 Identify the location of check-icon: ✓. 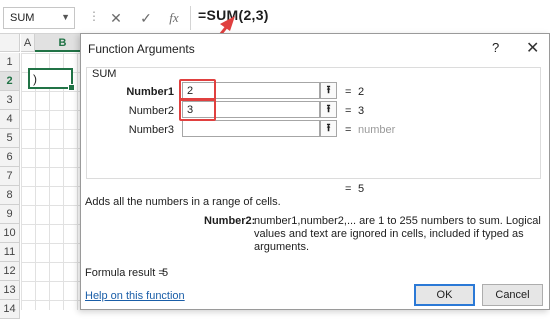
(146, 18).